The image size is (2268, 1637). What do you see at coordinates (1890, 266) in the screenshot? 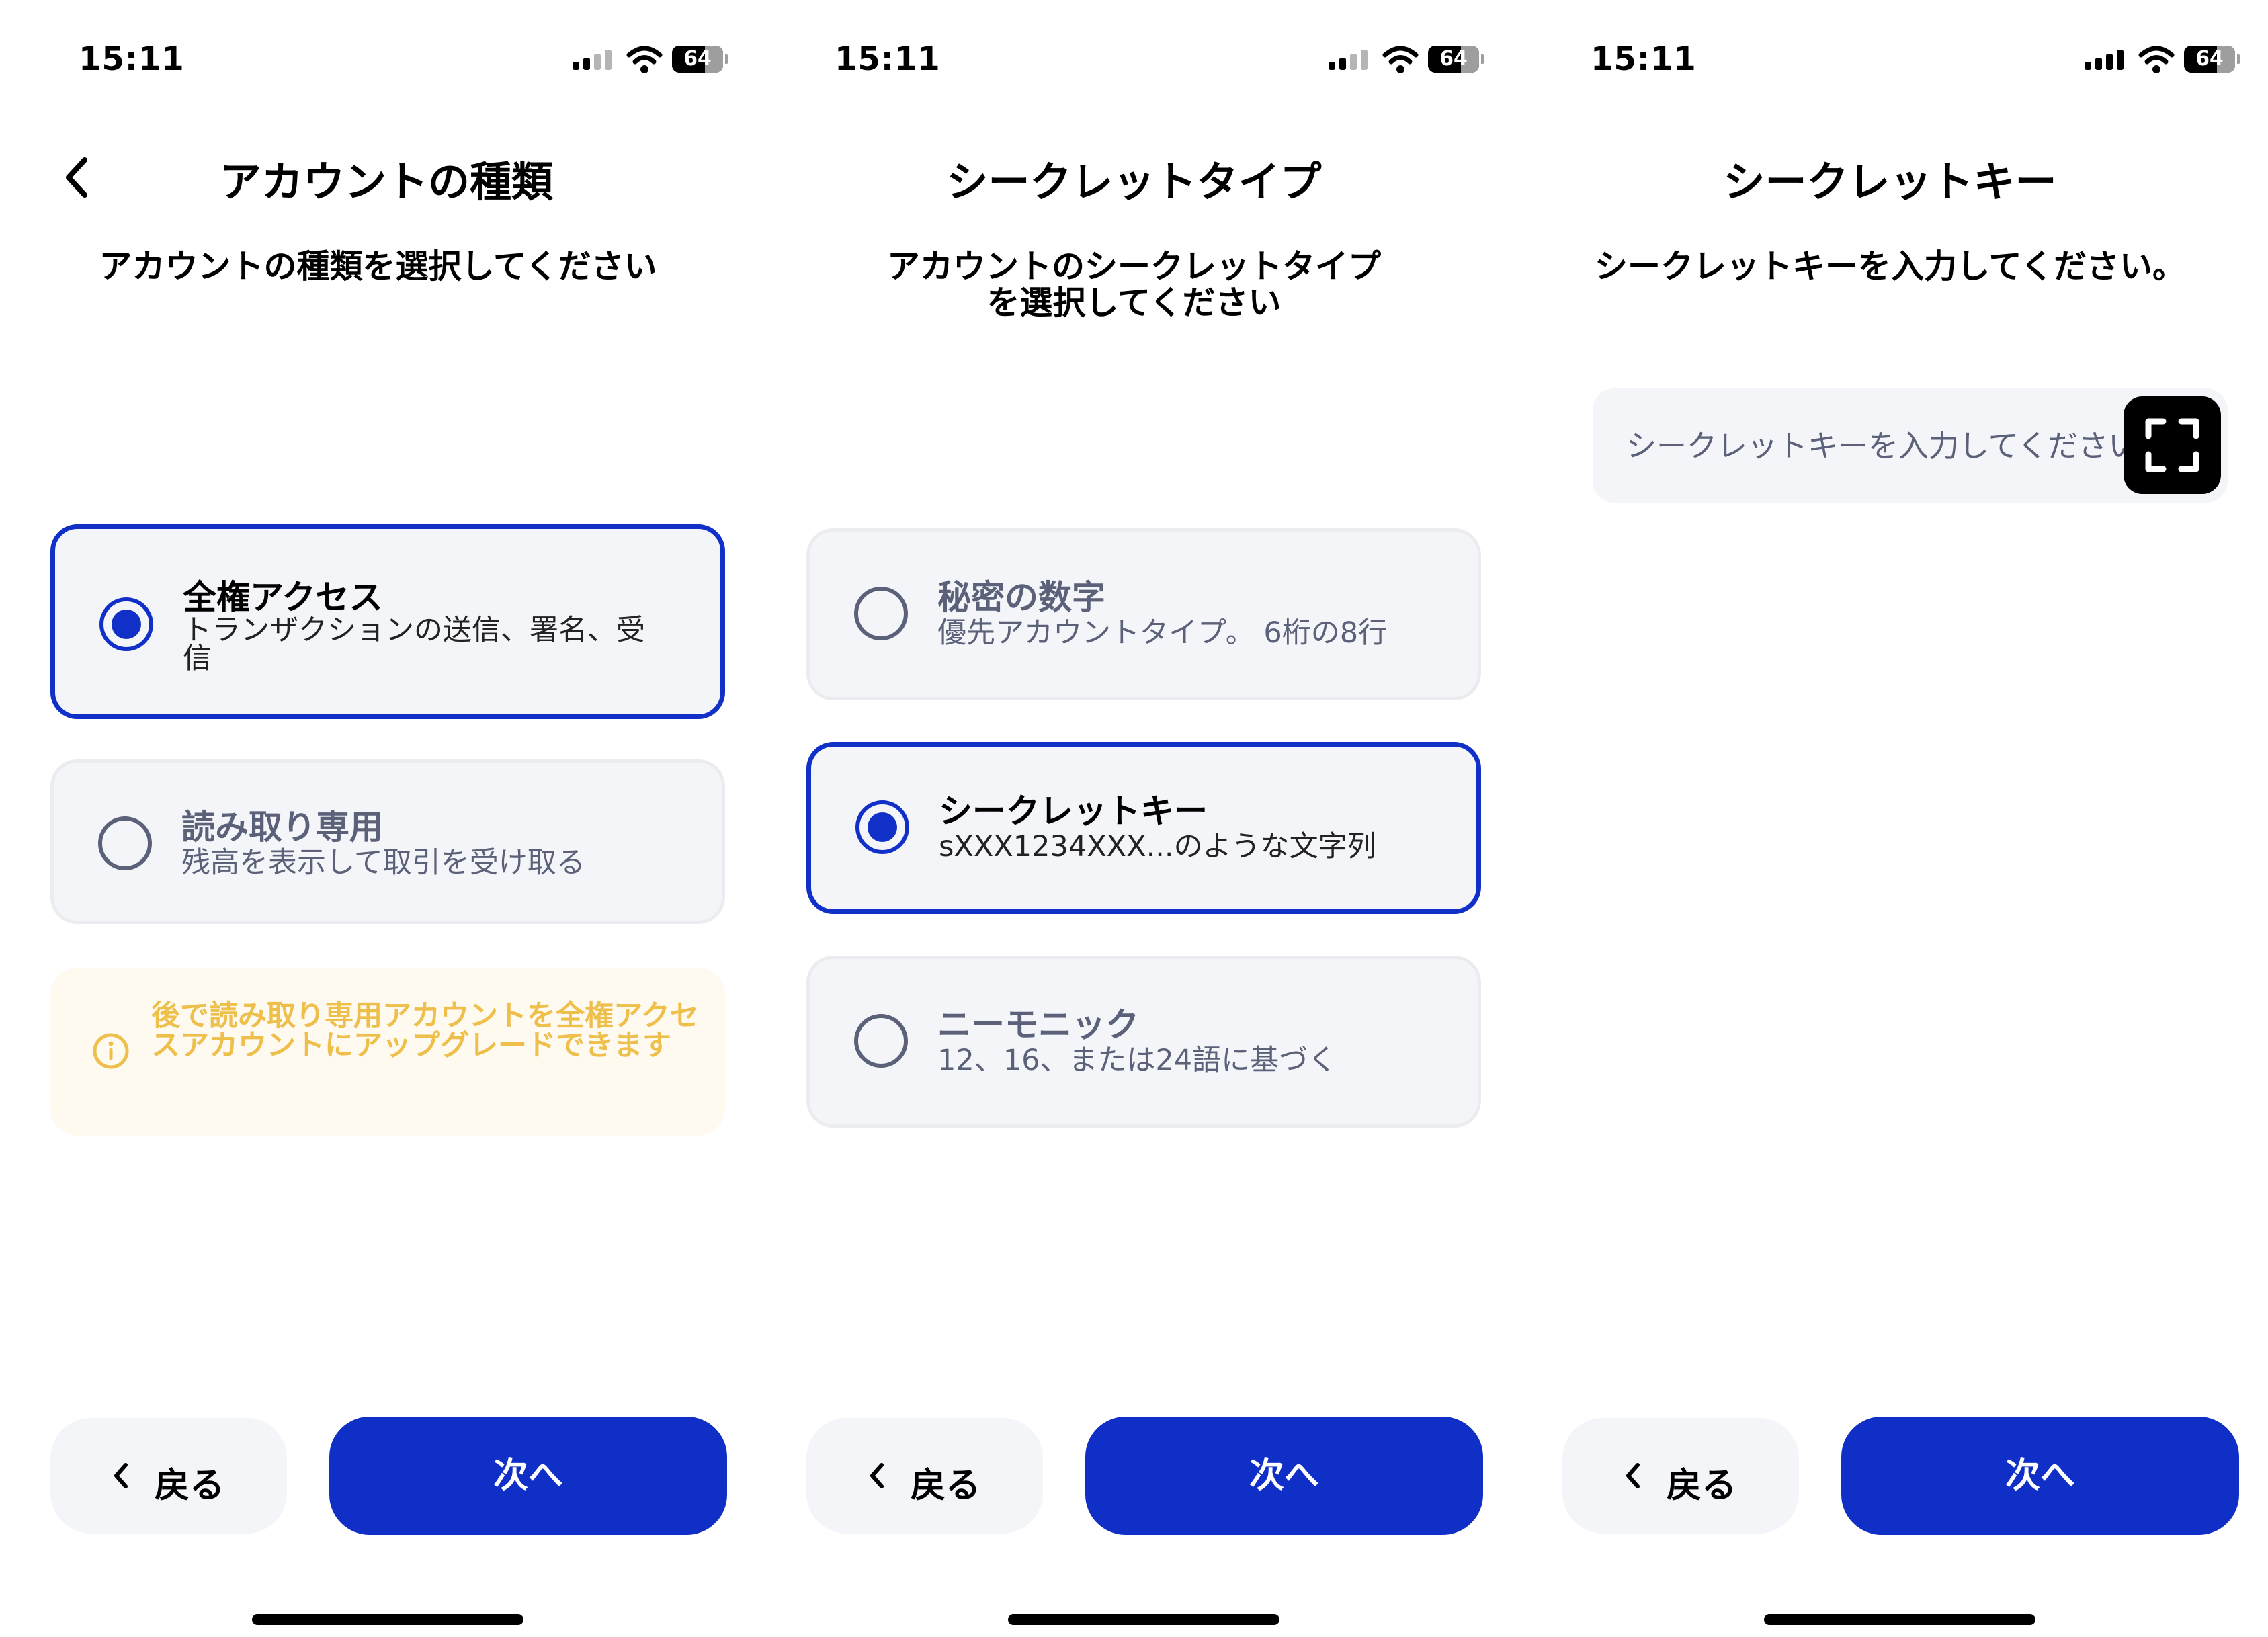
I see `page-subtitle: シークレットキーを入力してください。` at bounding box center [1890, 266].